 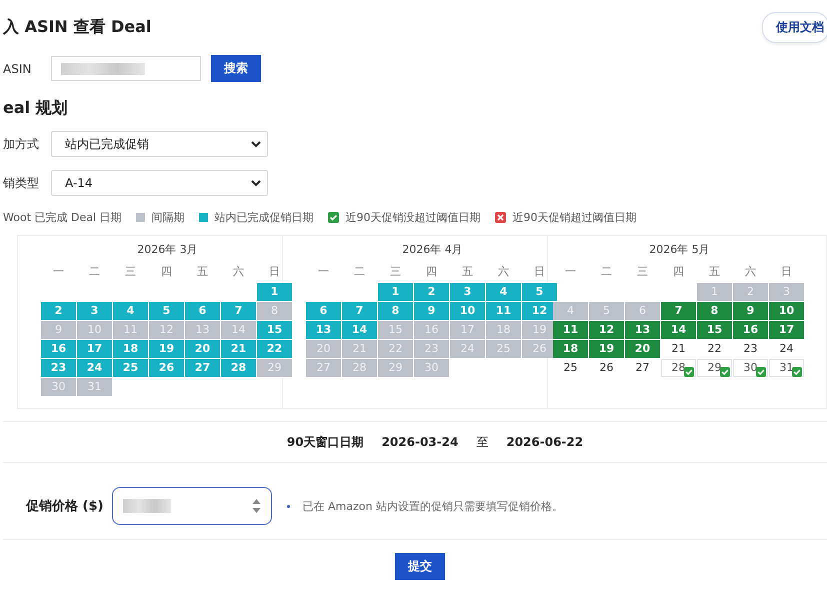 What do you see at coordinates (420, 442) in the screenshot?
I see `window-start-date: 2026-03-24` at bounding box center [420, 442].